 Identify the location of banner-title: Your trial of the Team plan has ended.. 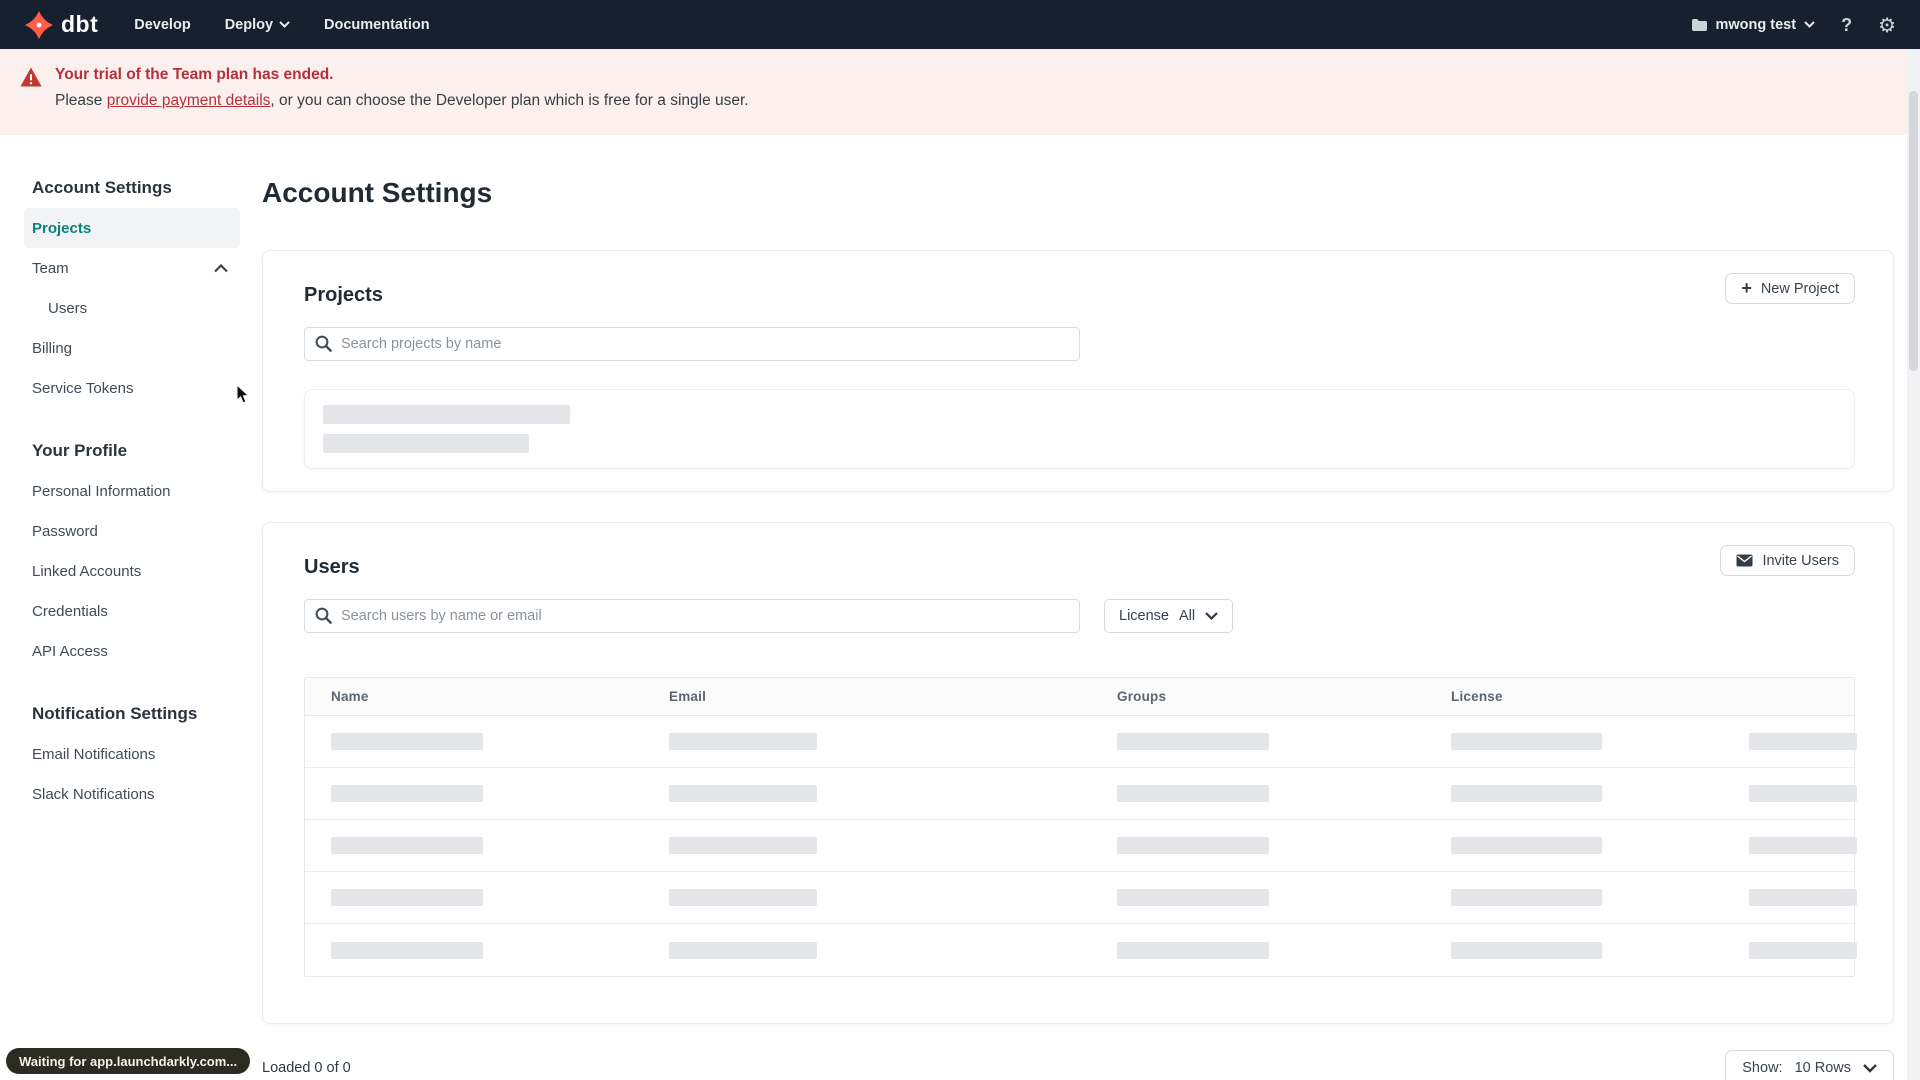
(194, 74).